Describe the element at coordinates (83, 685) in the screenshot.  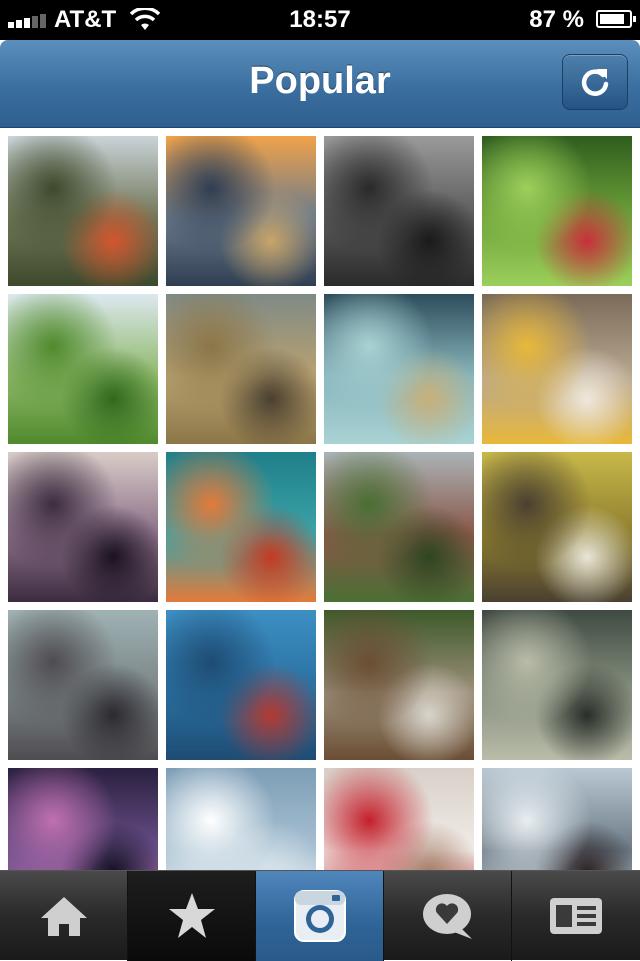
I see `photo-thumbnail-motorcycle-beach` at that location.